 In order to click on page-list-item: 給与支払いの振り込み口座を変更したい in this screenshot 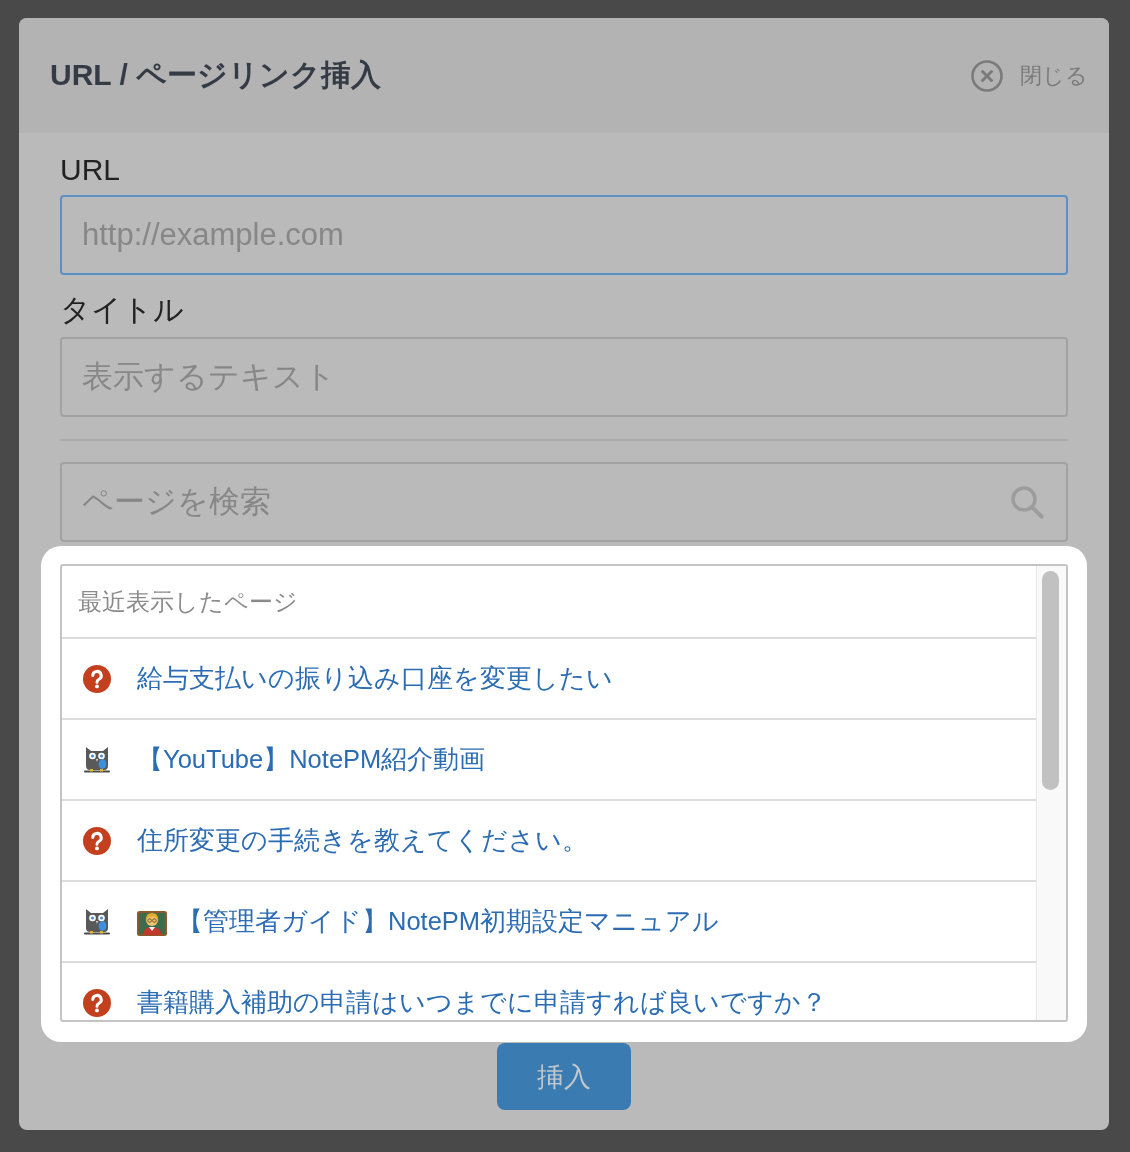, I will do `click(549, 677)`.